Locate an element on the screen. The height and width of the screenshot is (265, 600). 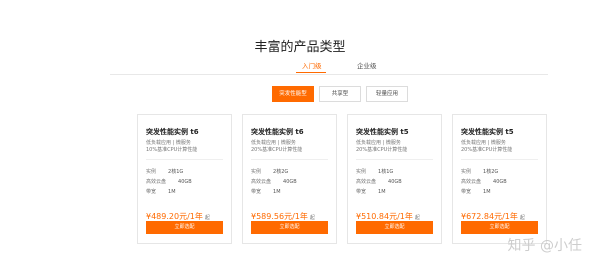
card-cpu-baseline: 10%基准CPU计算性能 is located at coordinates (172, 150).